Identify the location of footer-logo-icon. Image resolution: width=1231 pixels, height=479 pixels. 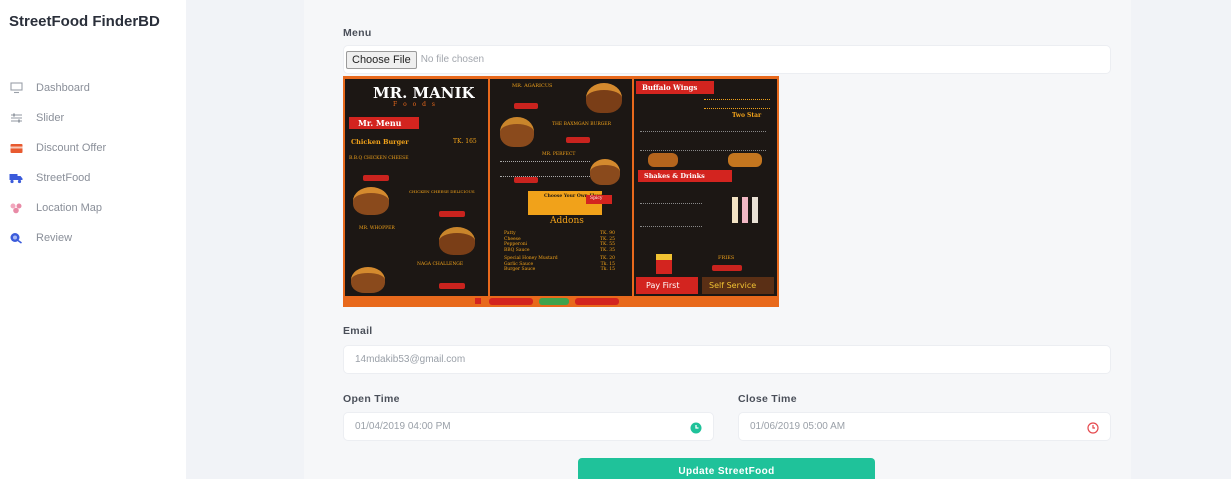
(478, 301).